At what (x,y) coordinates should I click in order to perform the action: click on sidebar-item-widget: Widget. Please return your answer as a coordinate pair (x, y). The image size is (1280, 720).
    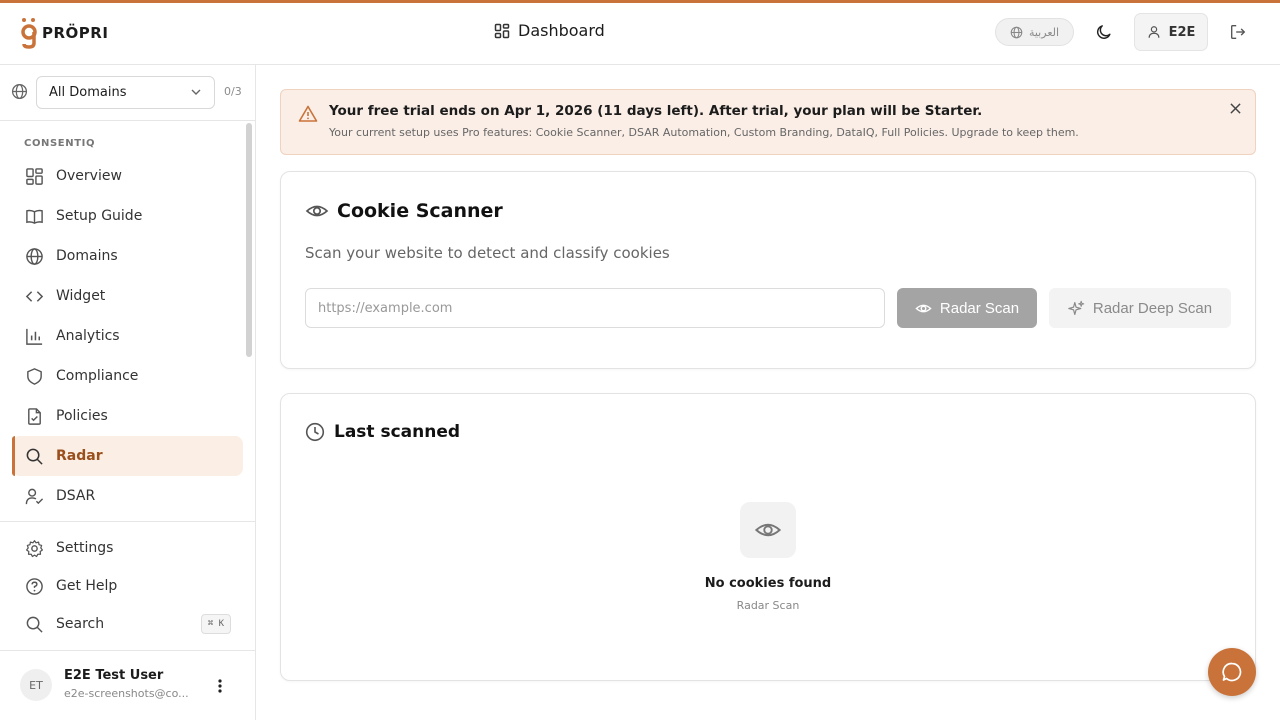
    Looking at the image, I should click on (127, 296).